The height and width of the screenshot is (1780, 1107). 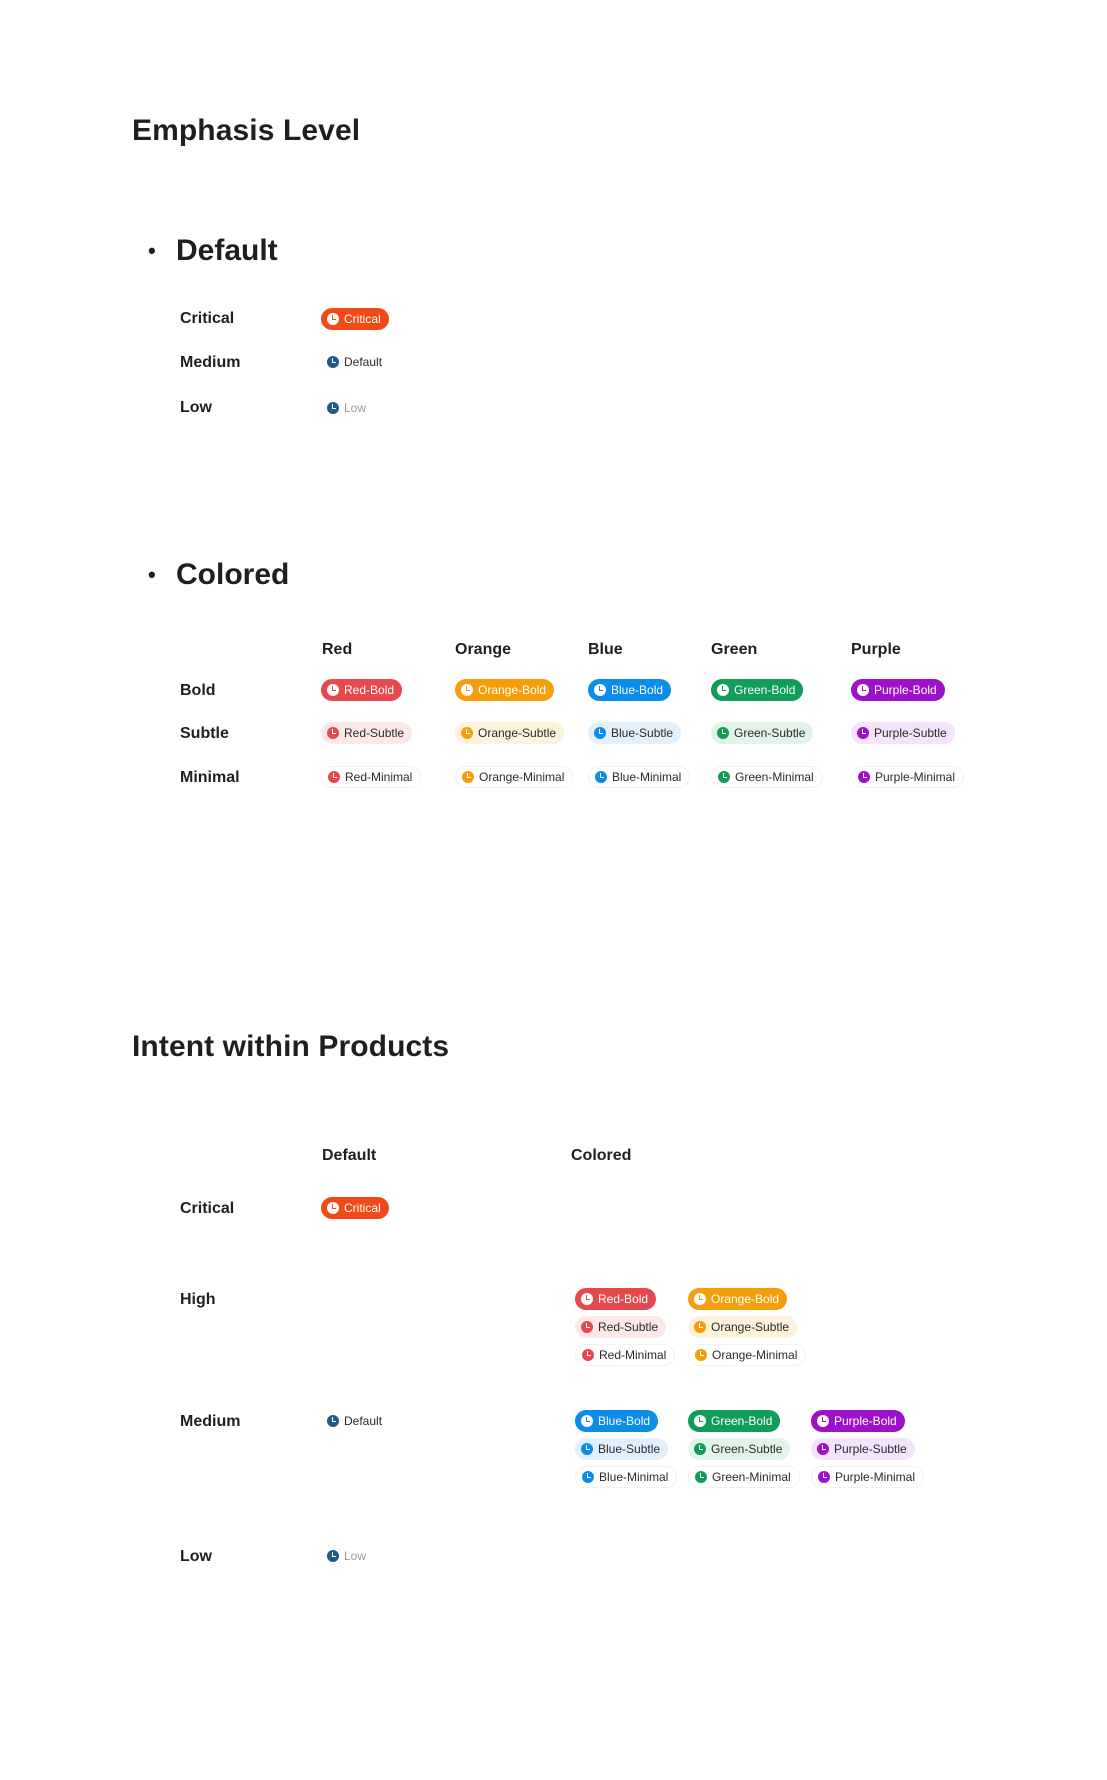 I want to click on intent-row-high: High, so click(x=198, y=1299).